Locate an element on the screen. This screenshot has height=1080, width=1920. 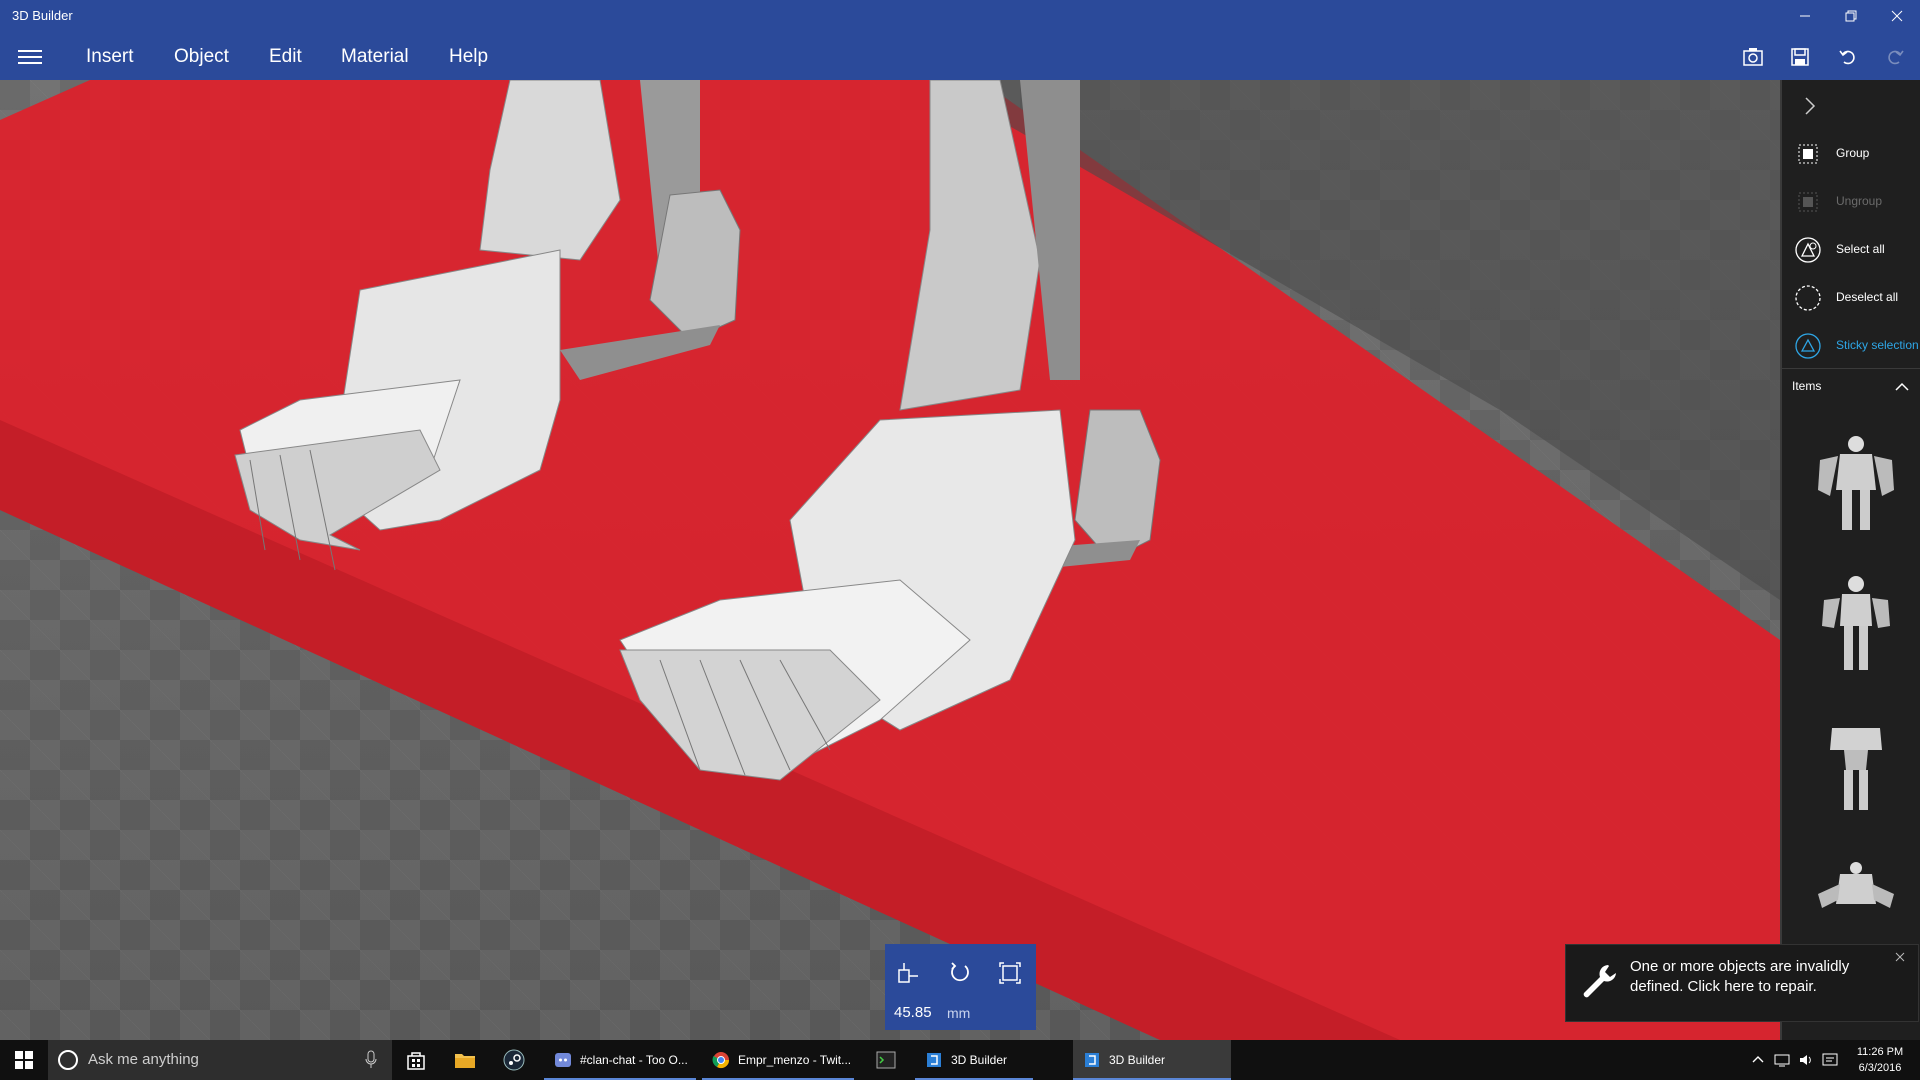
minimize-button is located at coordinates (1805, 16).